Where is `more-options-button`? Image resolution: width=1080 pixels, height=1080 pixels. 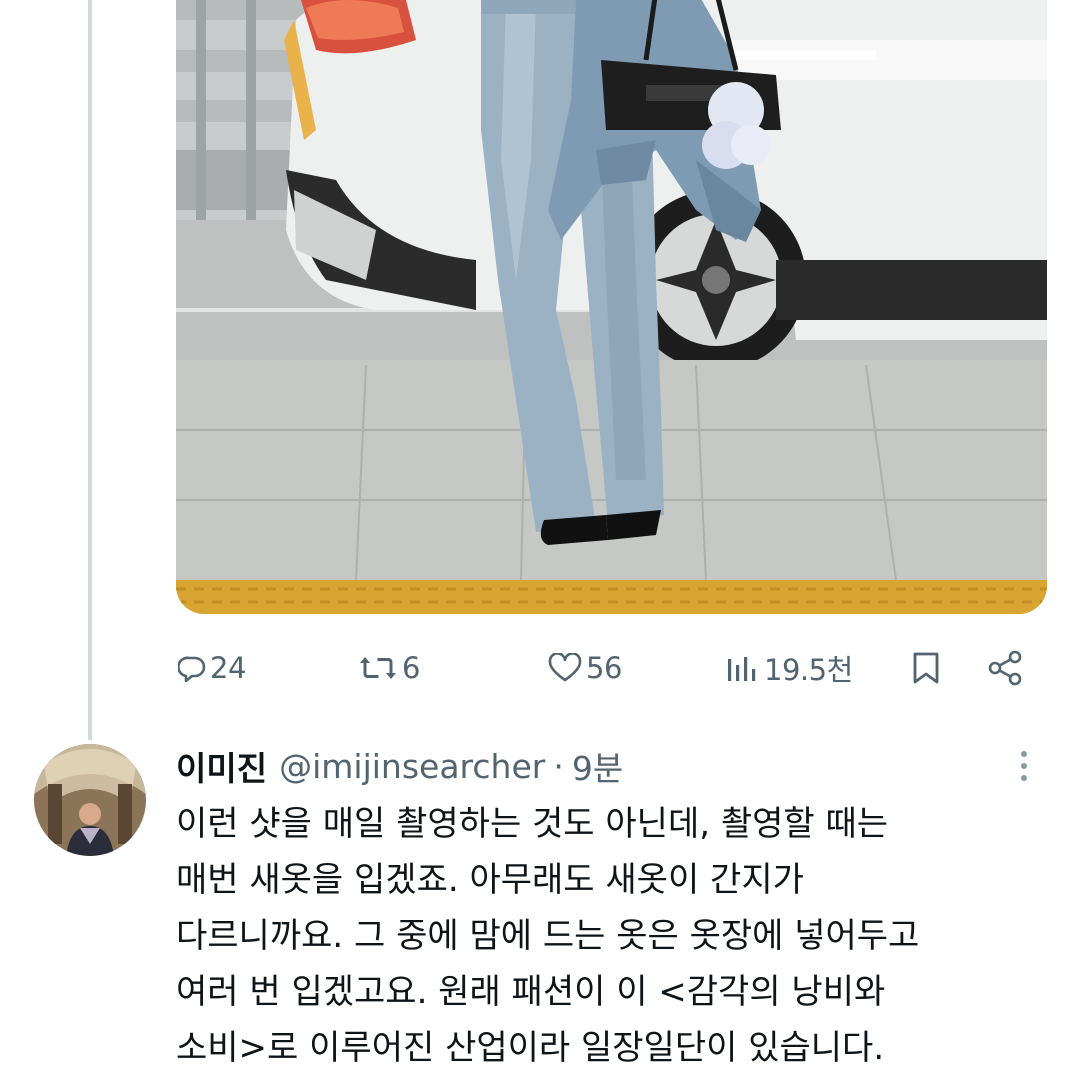 more-options-button is located at coordinates (1024, 766).